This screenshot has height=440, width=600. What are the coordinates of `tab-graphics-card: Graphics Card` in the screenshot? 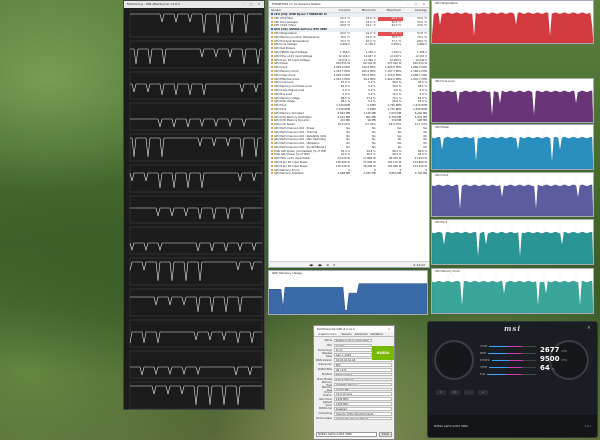 It's located at (327, 334).